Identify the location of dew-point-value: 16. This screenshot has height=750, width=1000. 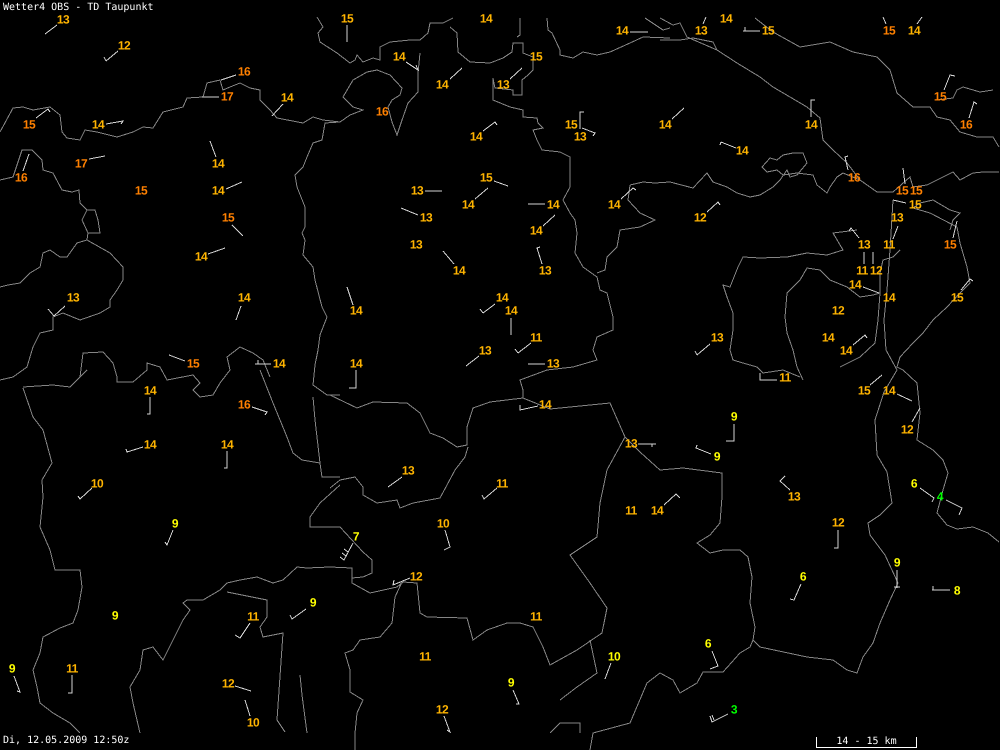
(854, 178).